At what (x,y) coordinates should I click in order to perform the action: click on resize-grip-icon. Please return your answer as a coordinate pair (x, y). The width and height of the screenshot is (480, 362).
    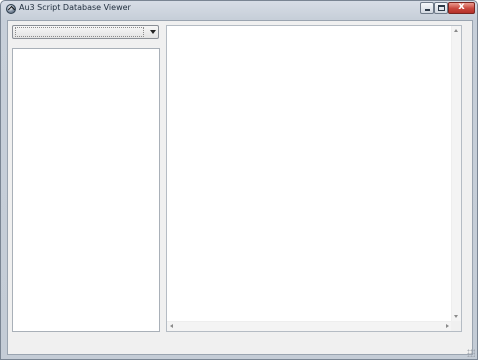
    Looking at the image, I should click on (471, 353).